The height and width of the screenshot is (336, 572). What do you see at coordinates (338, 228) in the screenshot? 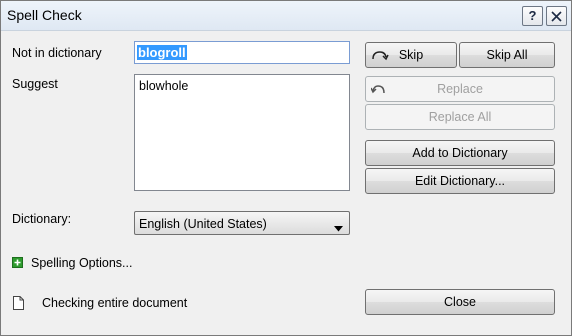
I see `chevron-down-icon` at bounding box center [338, 228].